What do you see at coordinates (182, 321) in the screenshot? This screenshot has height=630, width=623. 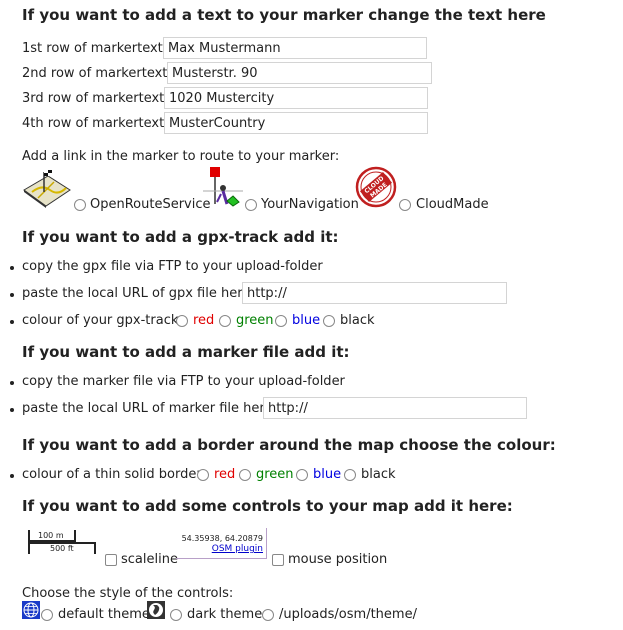 I see `gpx-colour-red-radio` at bounding box center [182, 321].